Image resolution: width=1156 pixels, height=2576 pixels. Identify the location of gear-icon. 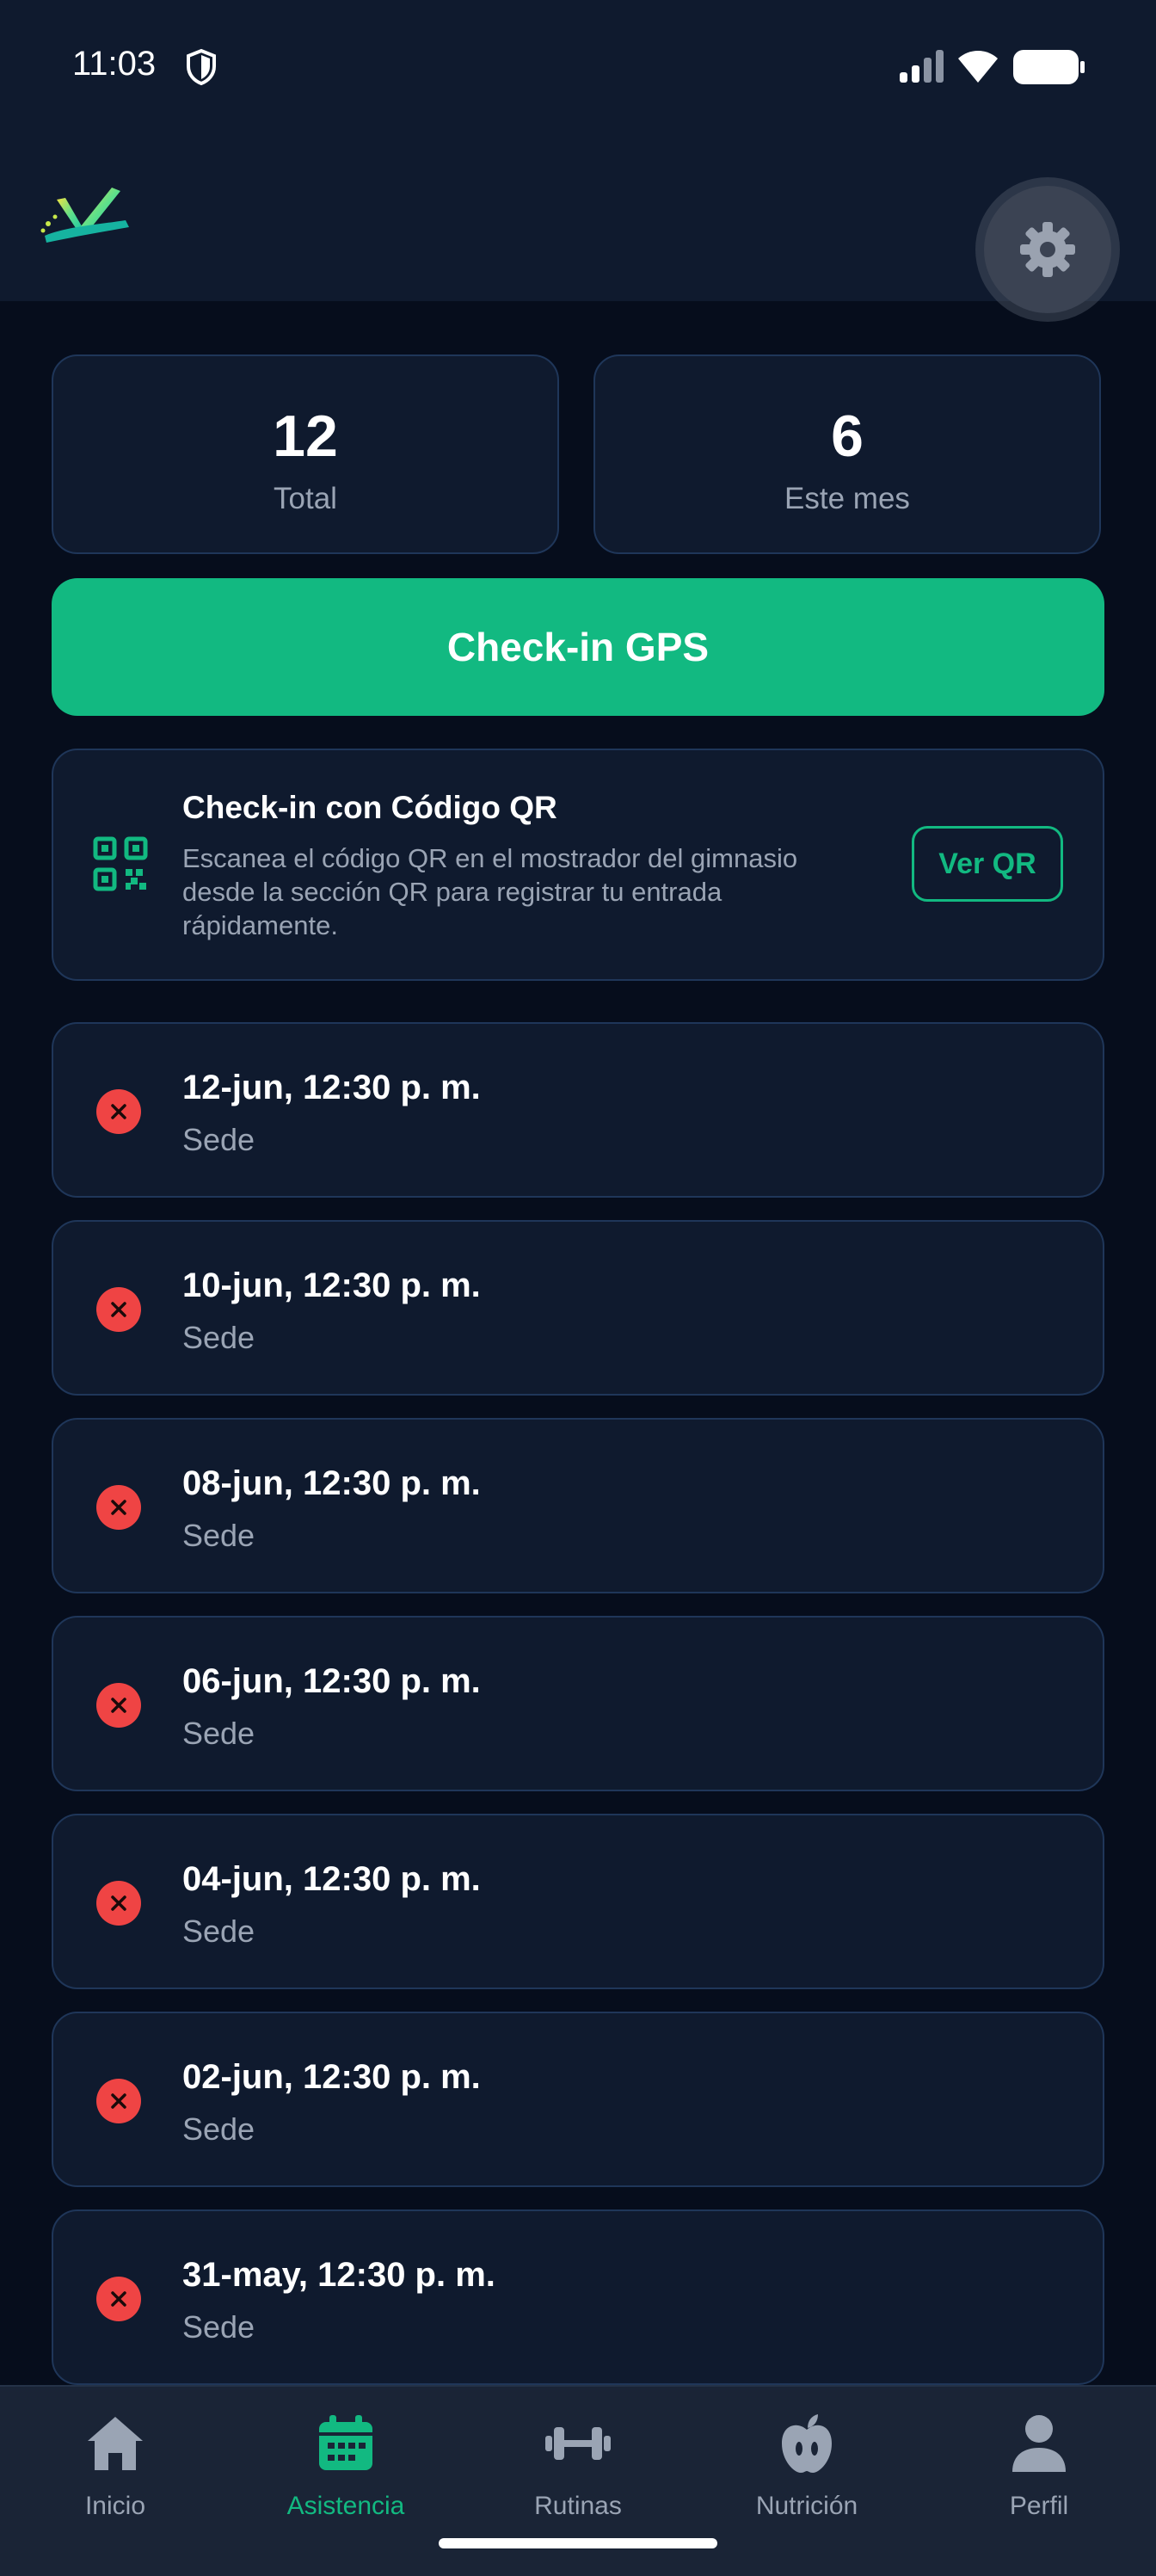
(1047, 250).